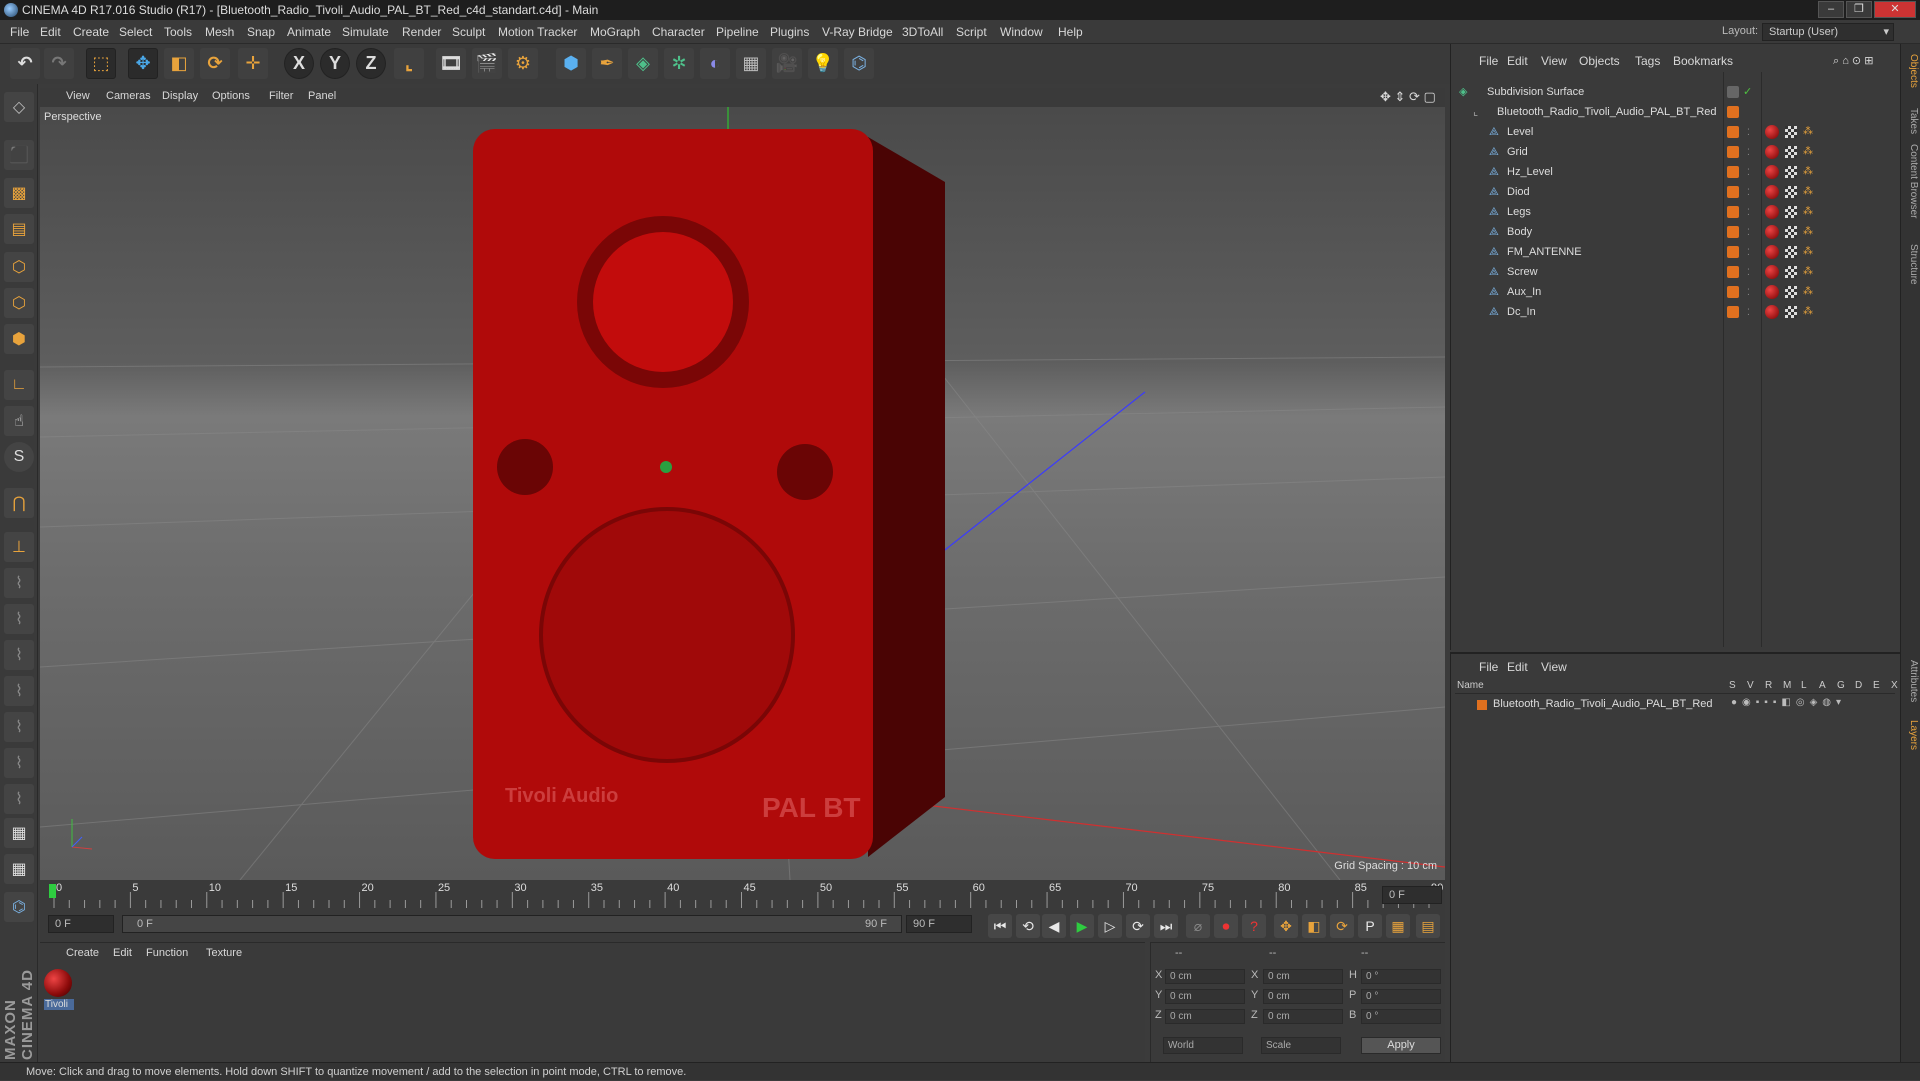 The width and height of the screenshot is (1920, 1081). Describe the element at coordinates (1828, 32) in the screenshot. I see `layout-select: Startup (User) ▾` at that location.